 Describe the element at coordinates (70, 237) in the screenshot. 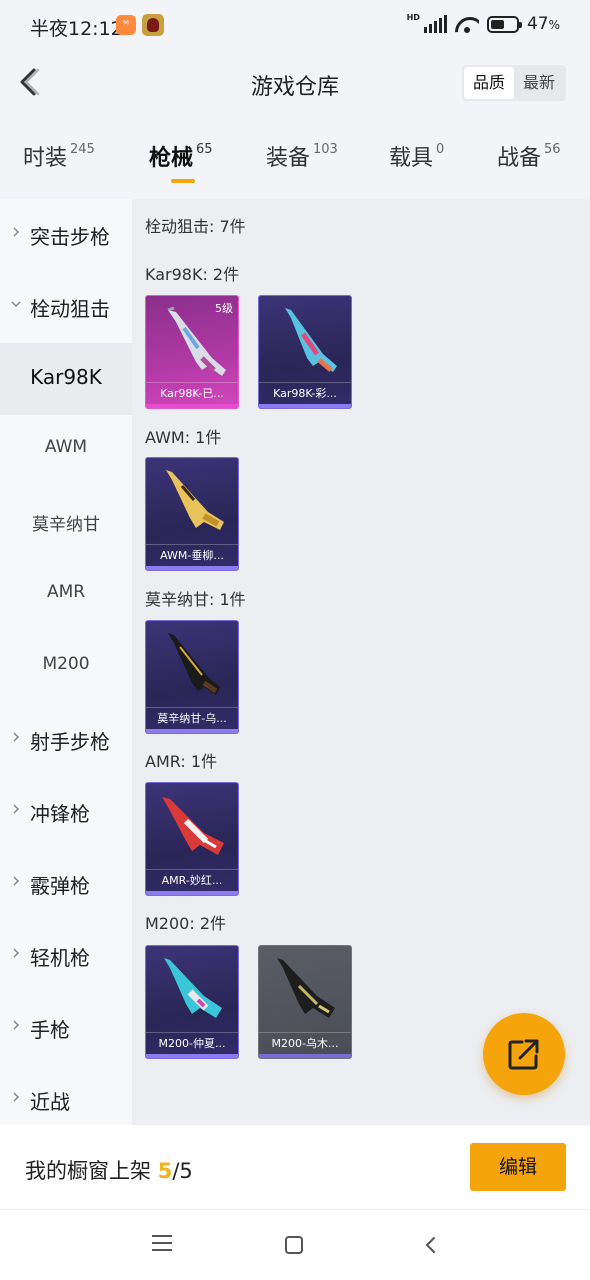

I see `sidebar-item-label: 突击步枪` at that location.